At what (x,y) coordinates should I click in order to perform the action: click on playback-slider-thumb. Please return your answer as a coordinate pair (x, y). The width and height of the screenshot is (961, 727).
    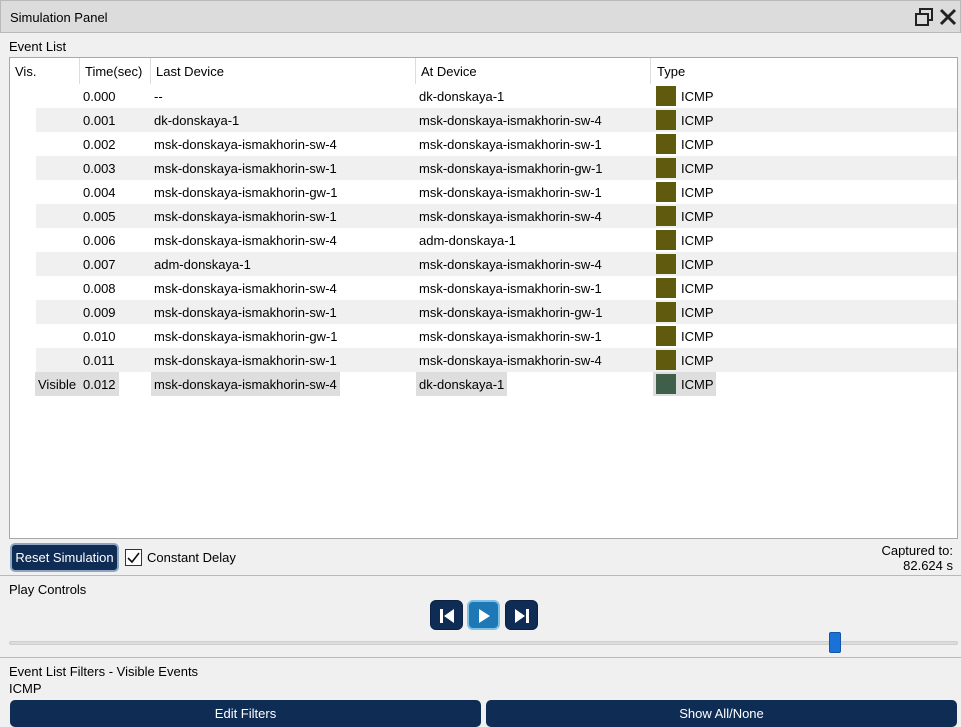
    Looking at the image, I should click on (835, 642).